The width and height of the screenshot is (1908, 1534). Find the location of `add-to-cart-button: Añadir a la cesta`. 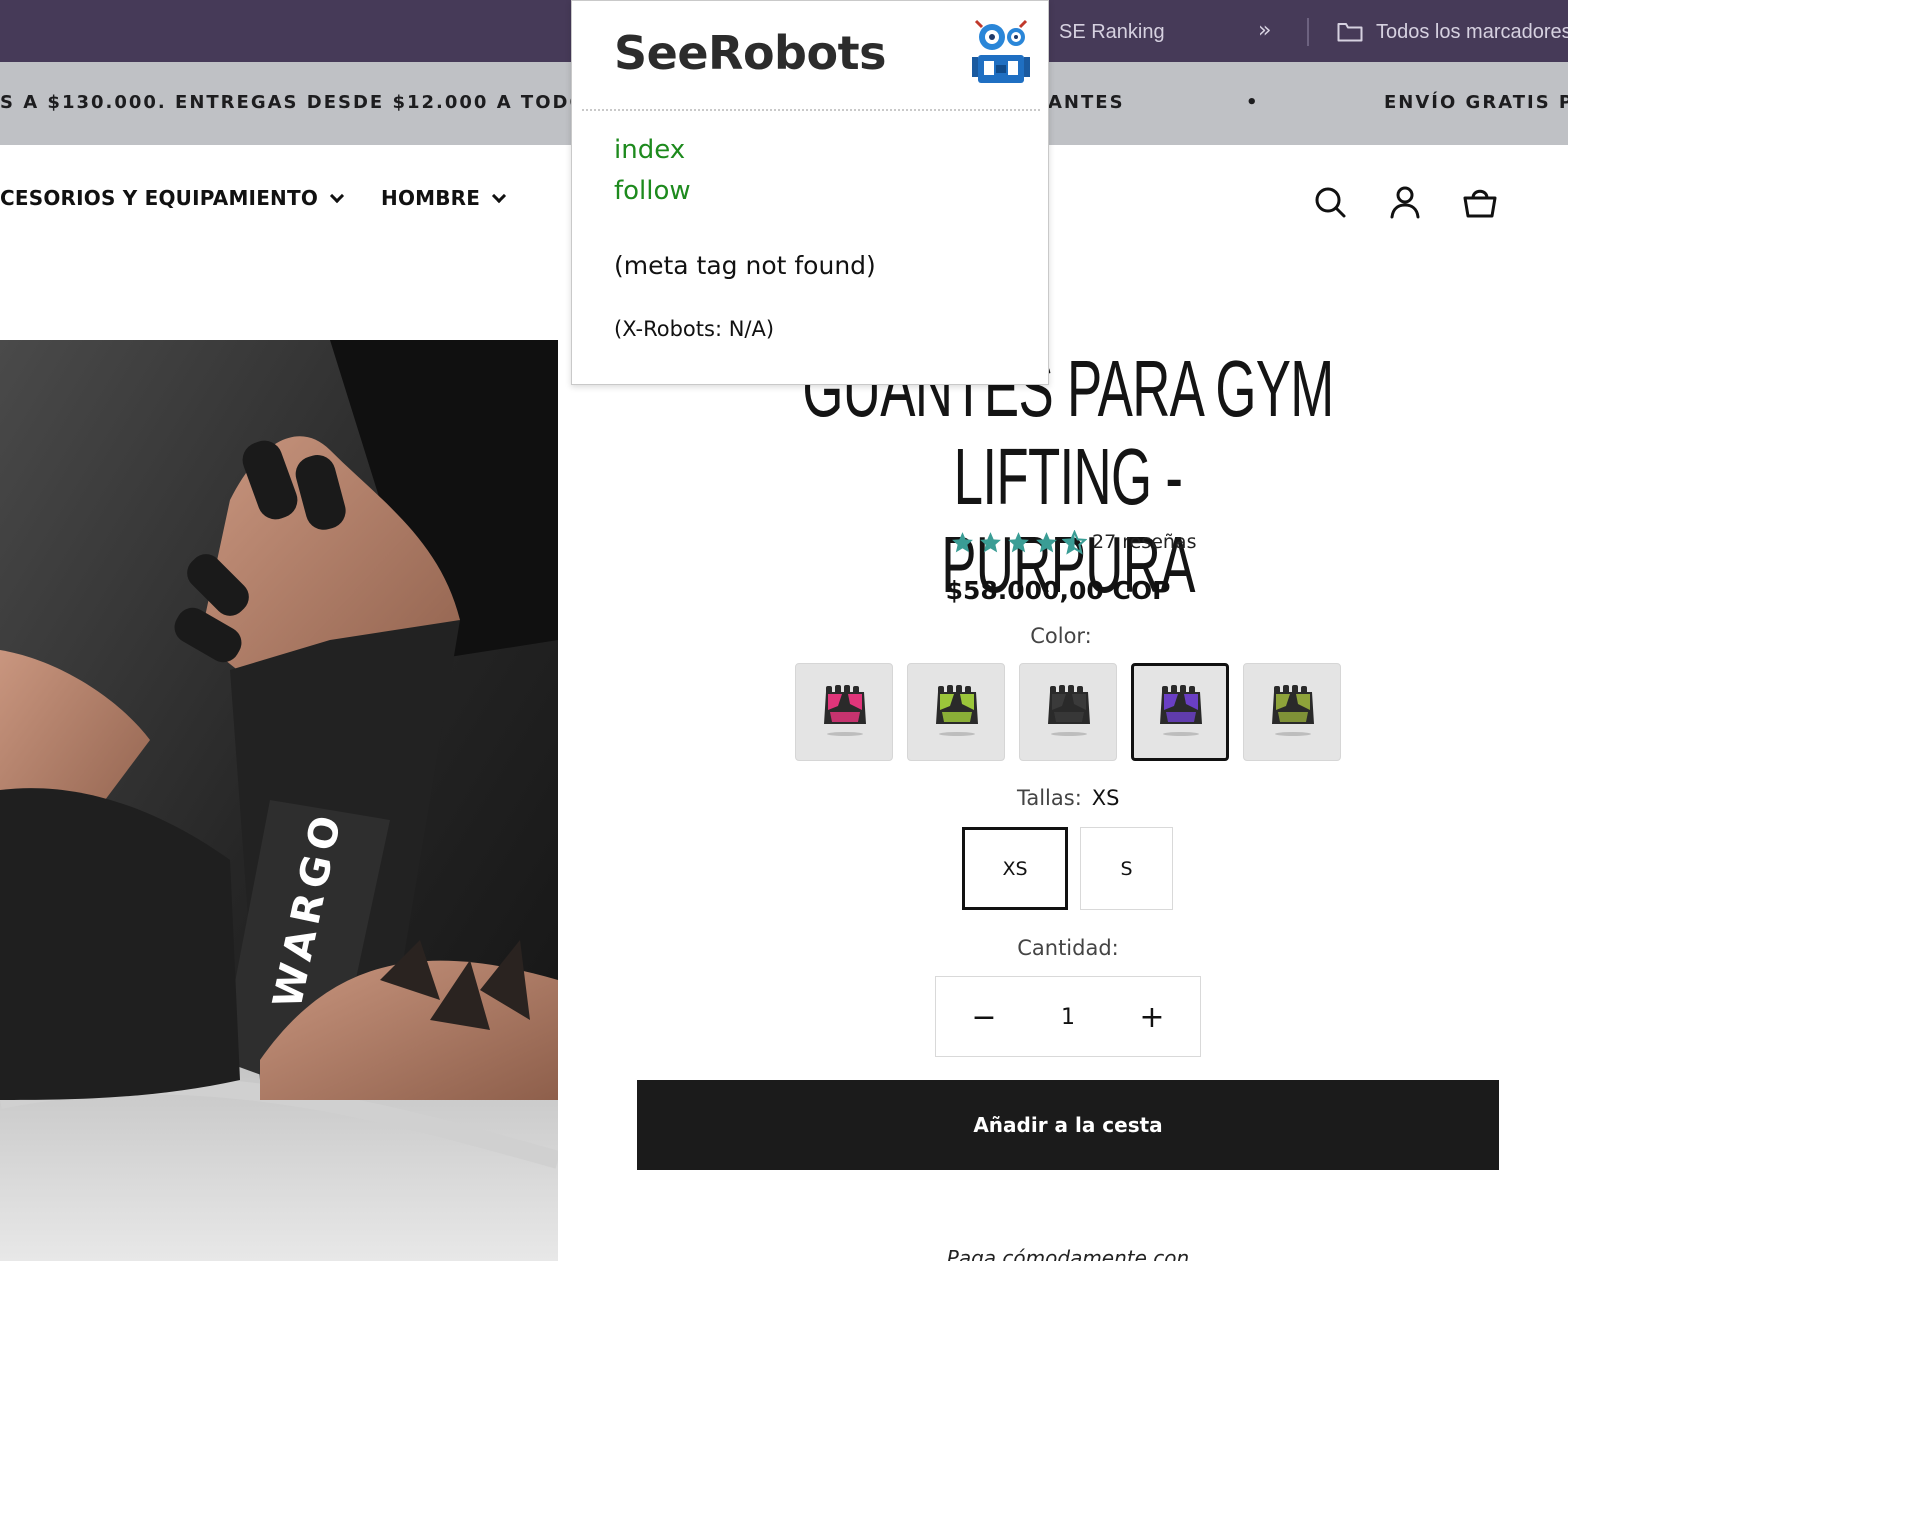

add-to-cart-button: Añadir a la cesta is located at coordinates (1068, 1125).